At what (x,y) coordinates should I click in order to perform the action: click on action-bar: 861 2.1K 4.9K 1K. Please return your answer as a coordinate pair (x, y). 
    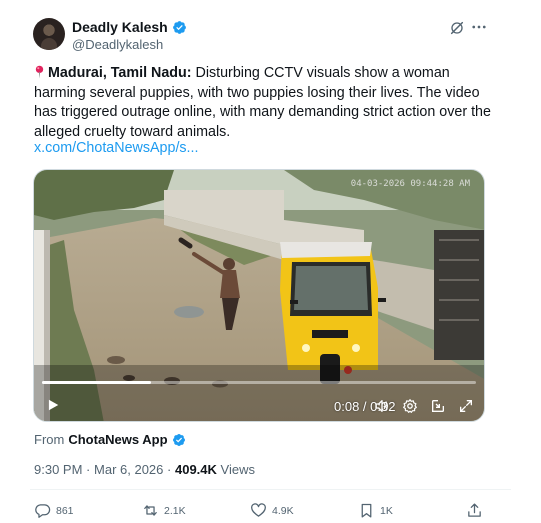
    Looking at the image, I should click on (262, 511).